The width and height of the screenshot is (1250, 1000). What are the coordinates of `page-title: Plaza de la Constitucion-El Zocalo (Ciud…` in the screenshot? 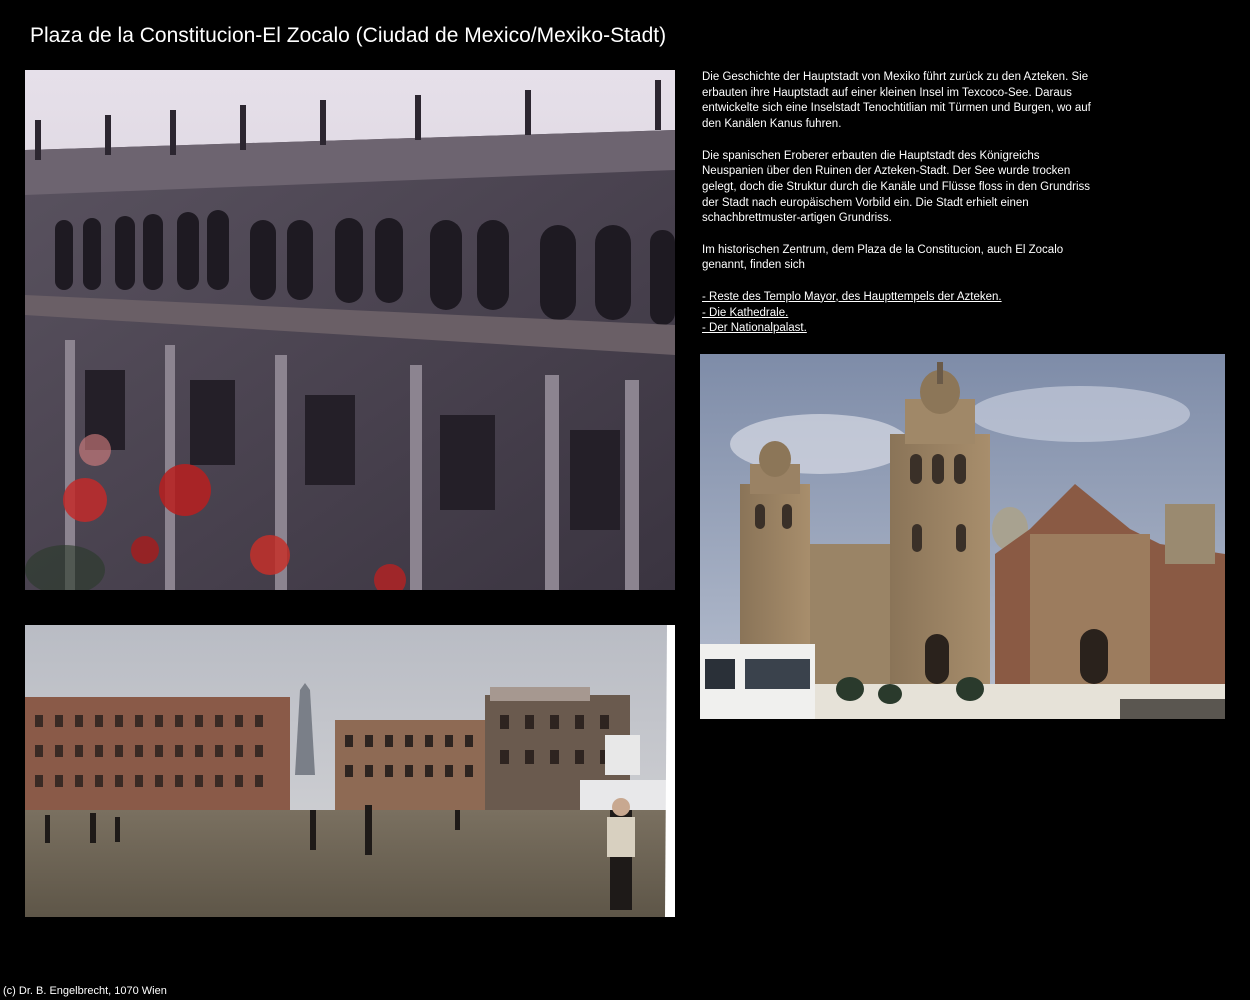 It's located at (348, 35).